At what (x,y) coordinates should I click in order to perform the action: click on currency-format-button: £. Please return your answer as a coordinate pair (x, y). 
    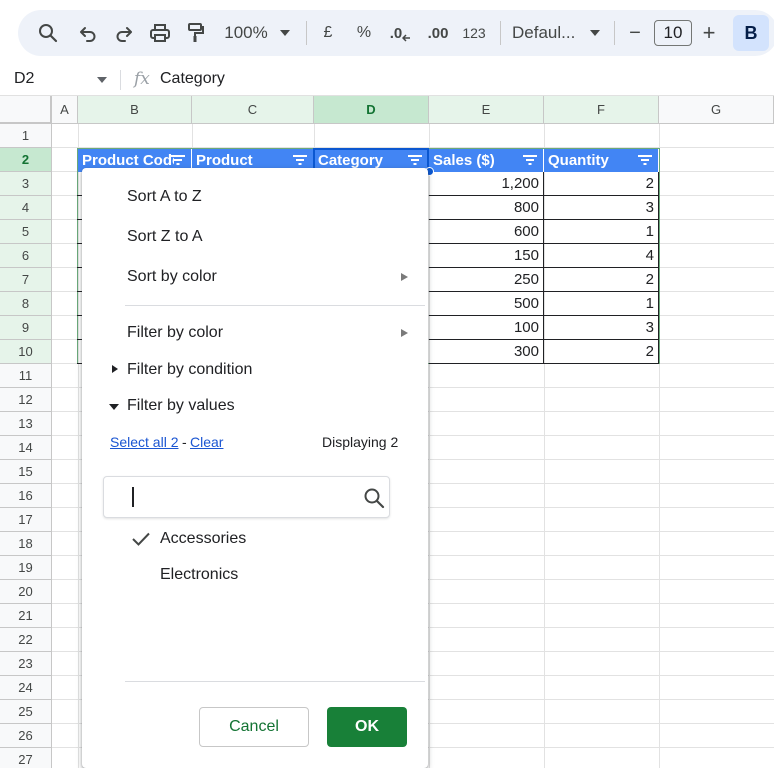
    Looking at the image, I should click on (328, 33).